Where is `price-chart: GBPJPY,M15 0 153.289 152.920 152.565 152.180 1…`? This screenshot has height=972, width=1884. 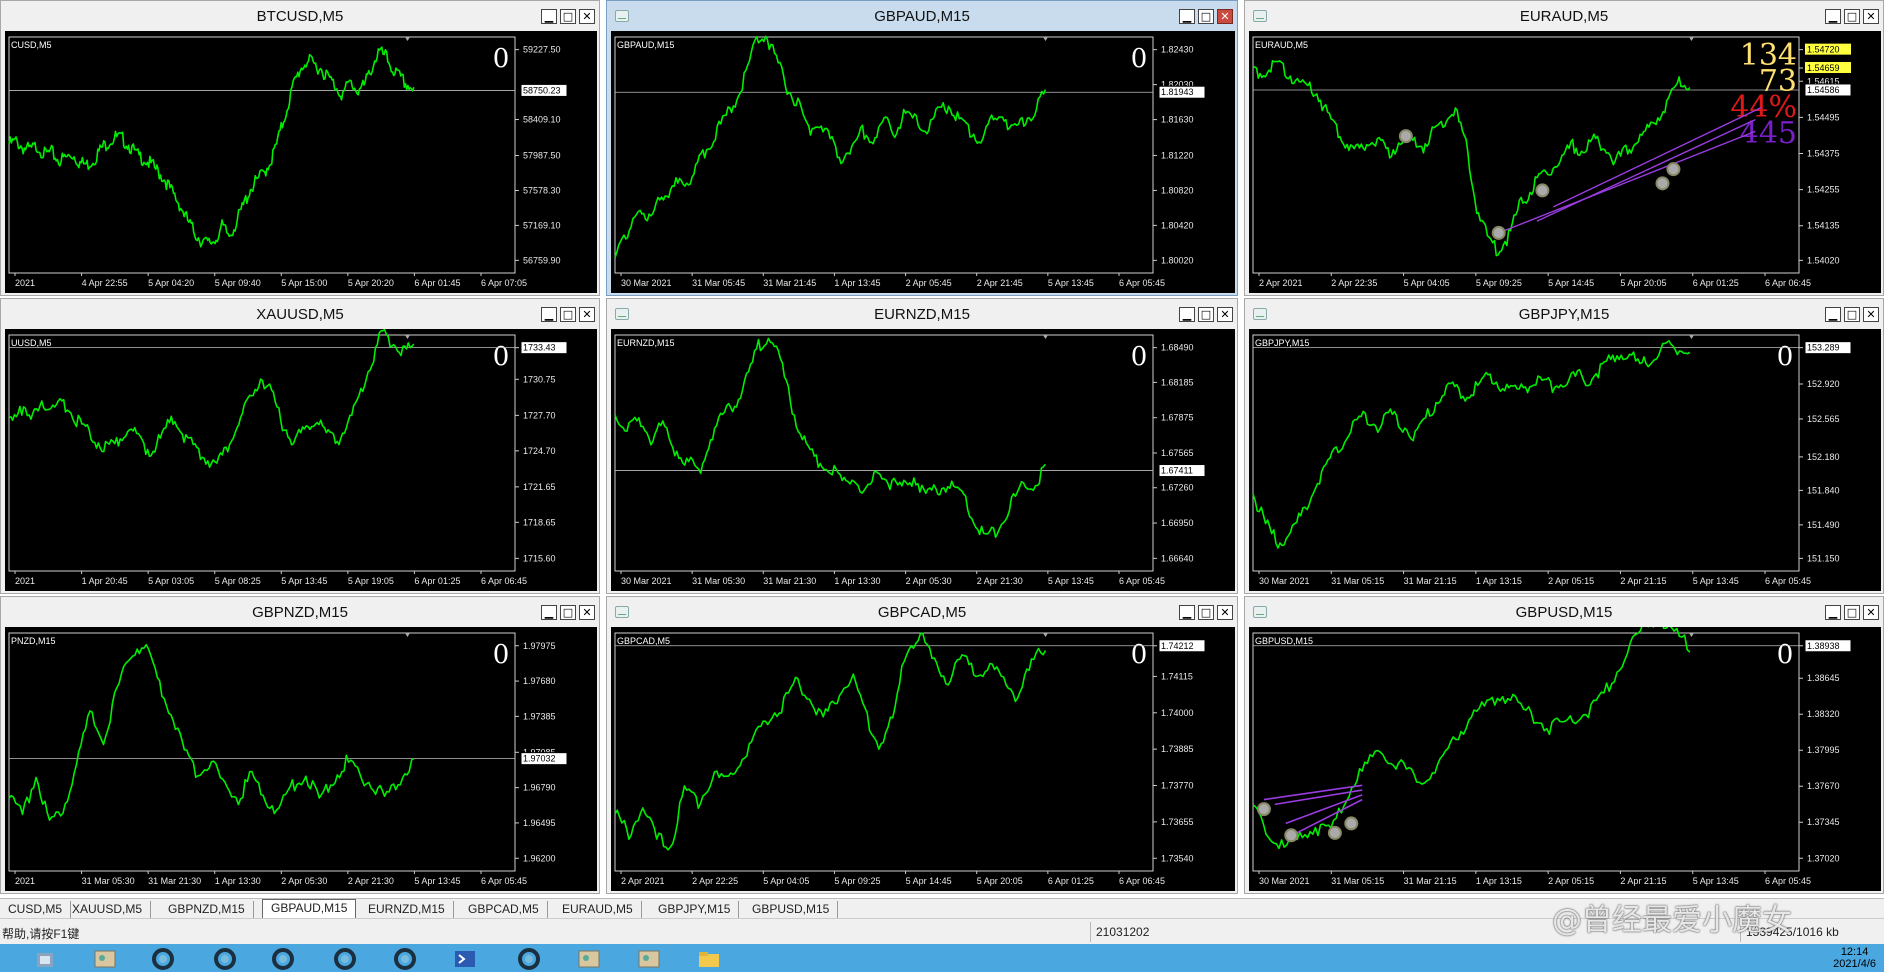 price-chart: GBPJPY,M15 0 153.289 152.920 152.565 152.180 1… is located at coordinates (1565, 460).